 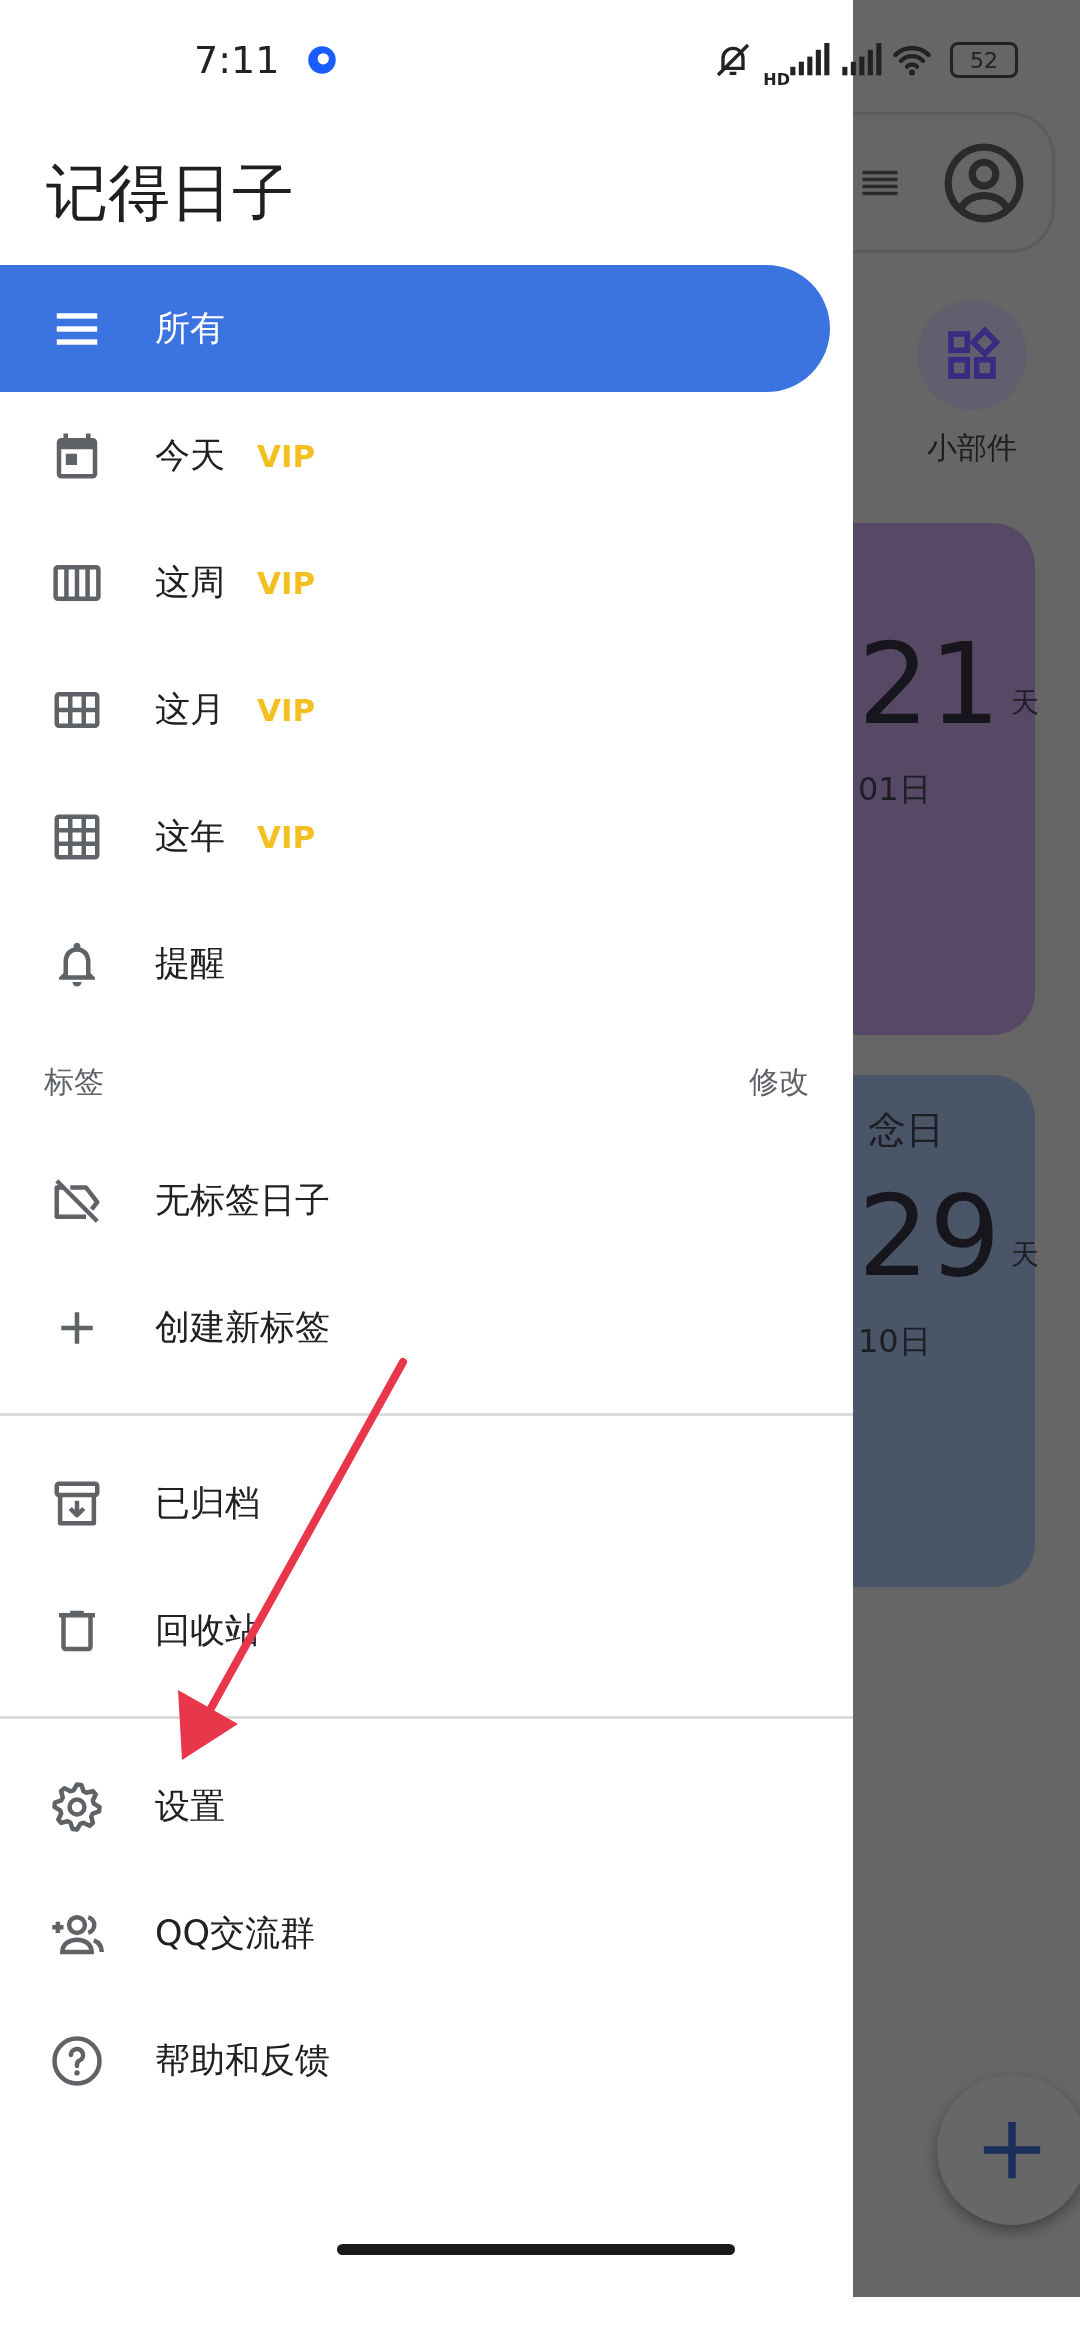 I want to click on widget-label: 小部件, so click(x=972, y=448).